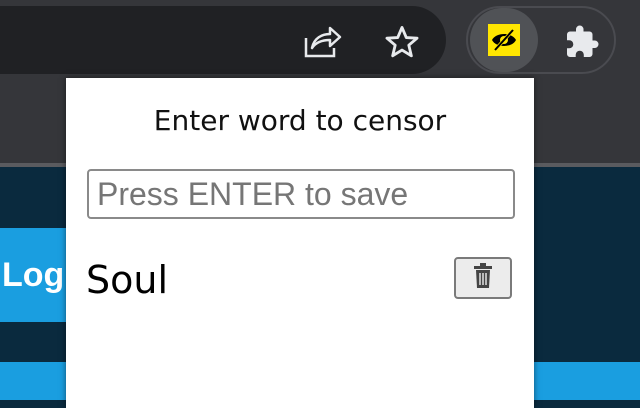  I want to click on censored-word: Soul, so click(127, 280).